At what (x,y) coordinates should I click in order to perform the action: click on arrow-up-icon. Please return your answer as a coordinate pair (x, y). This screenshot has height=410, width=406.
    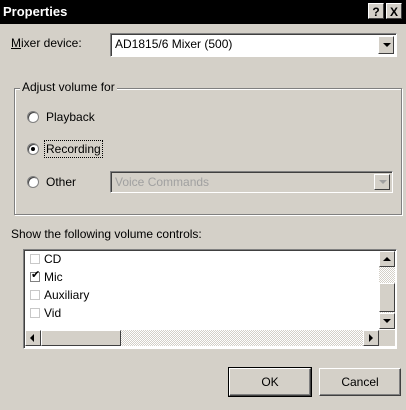
    Looking at the image, I should click on (387, 259).